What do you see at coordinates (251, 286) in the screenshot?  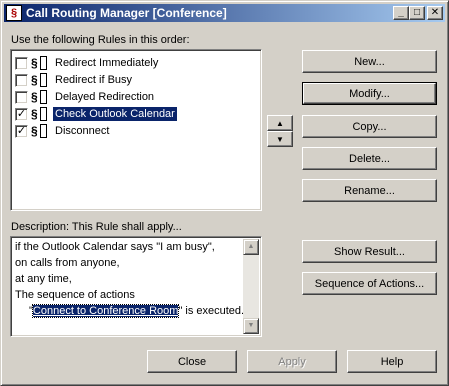 I see `description-scrollbar: ▲ ▼` at bounding box center [251, 286].